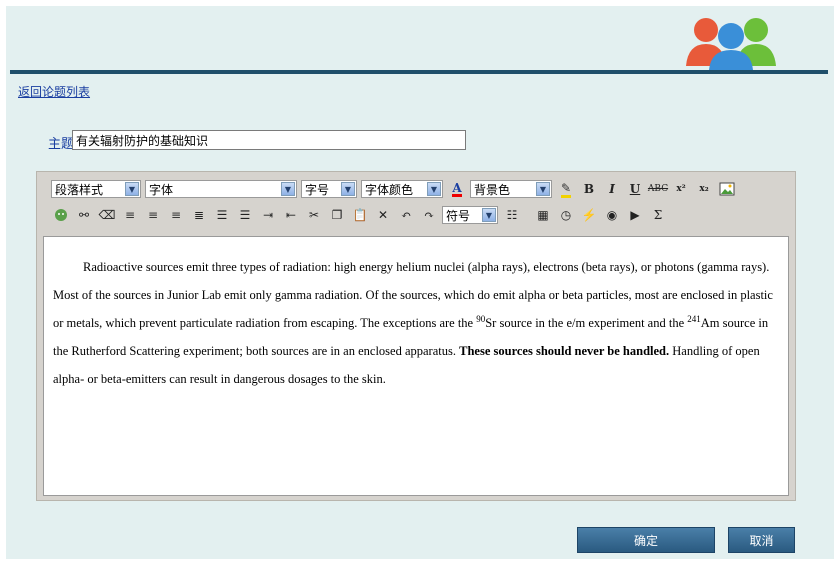 Image resolution: width=836 pixels, height=561 pixels. Describe the element at coordinates (681, 189) in the screenshot. I see `superscript-button: x²` at that location.